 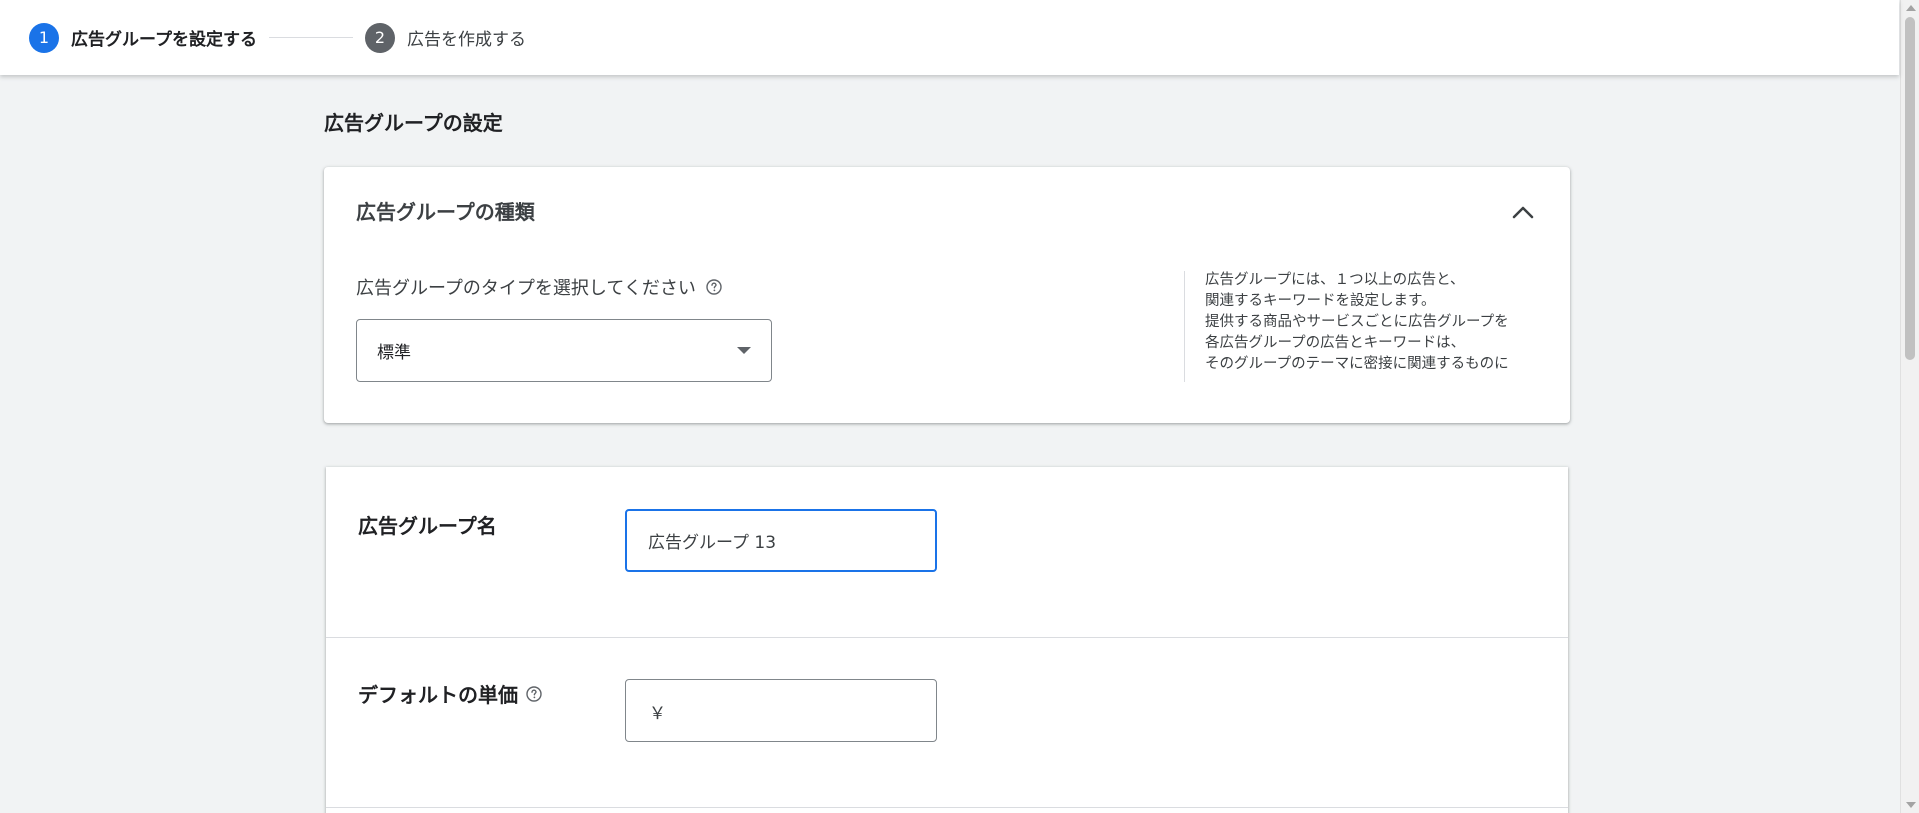 I want to click on page-title: 広告グループの設定, so click(x=413, y=123).